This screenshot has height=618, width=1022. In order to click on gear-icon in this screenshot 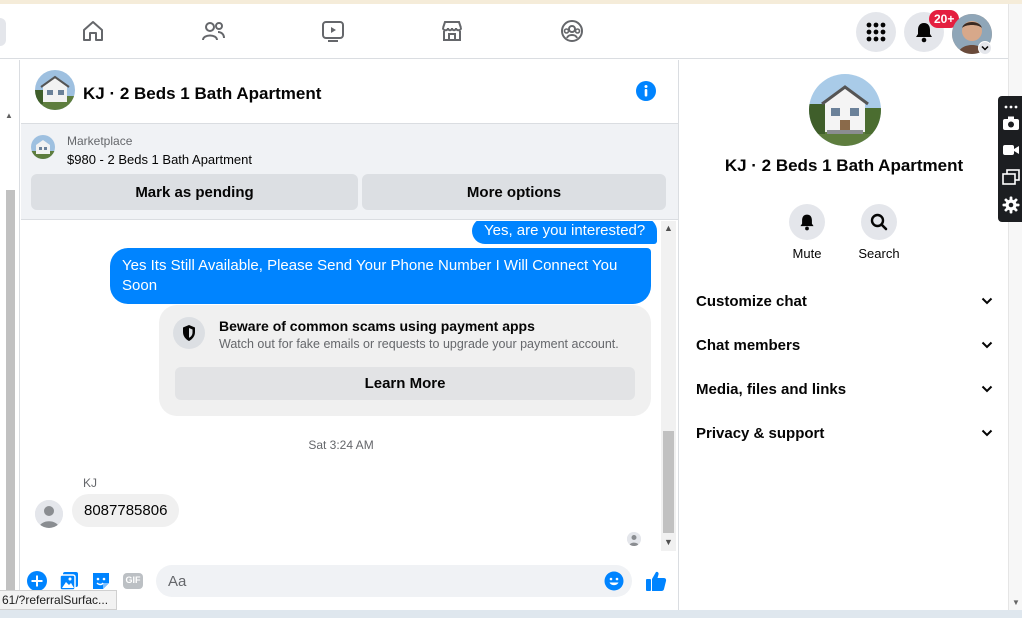, I will do `click(1011, 205)`.